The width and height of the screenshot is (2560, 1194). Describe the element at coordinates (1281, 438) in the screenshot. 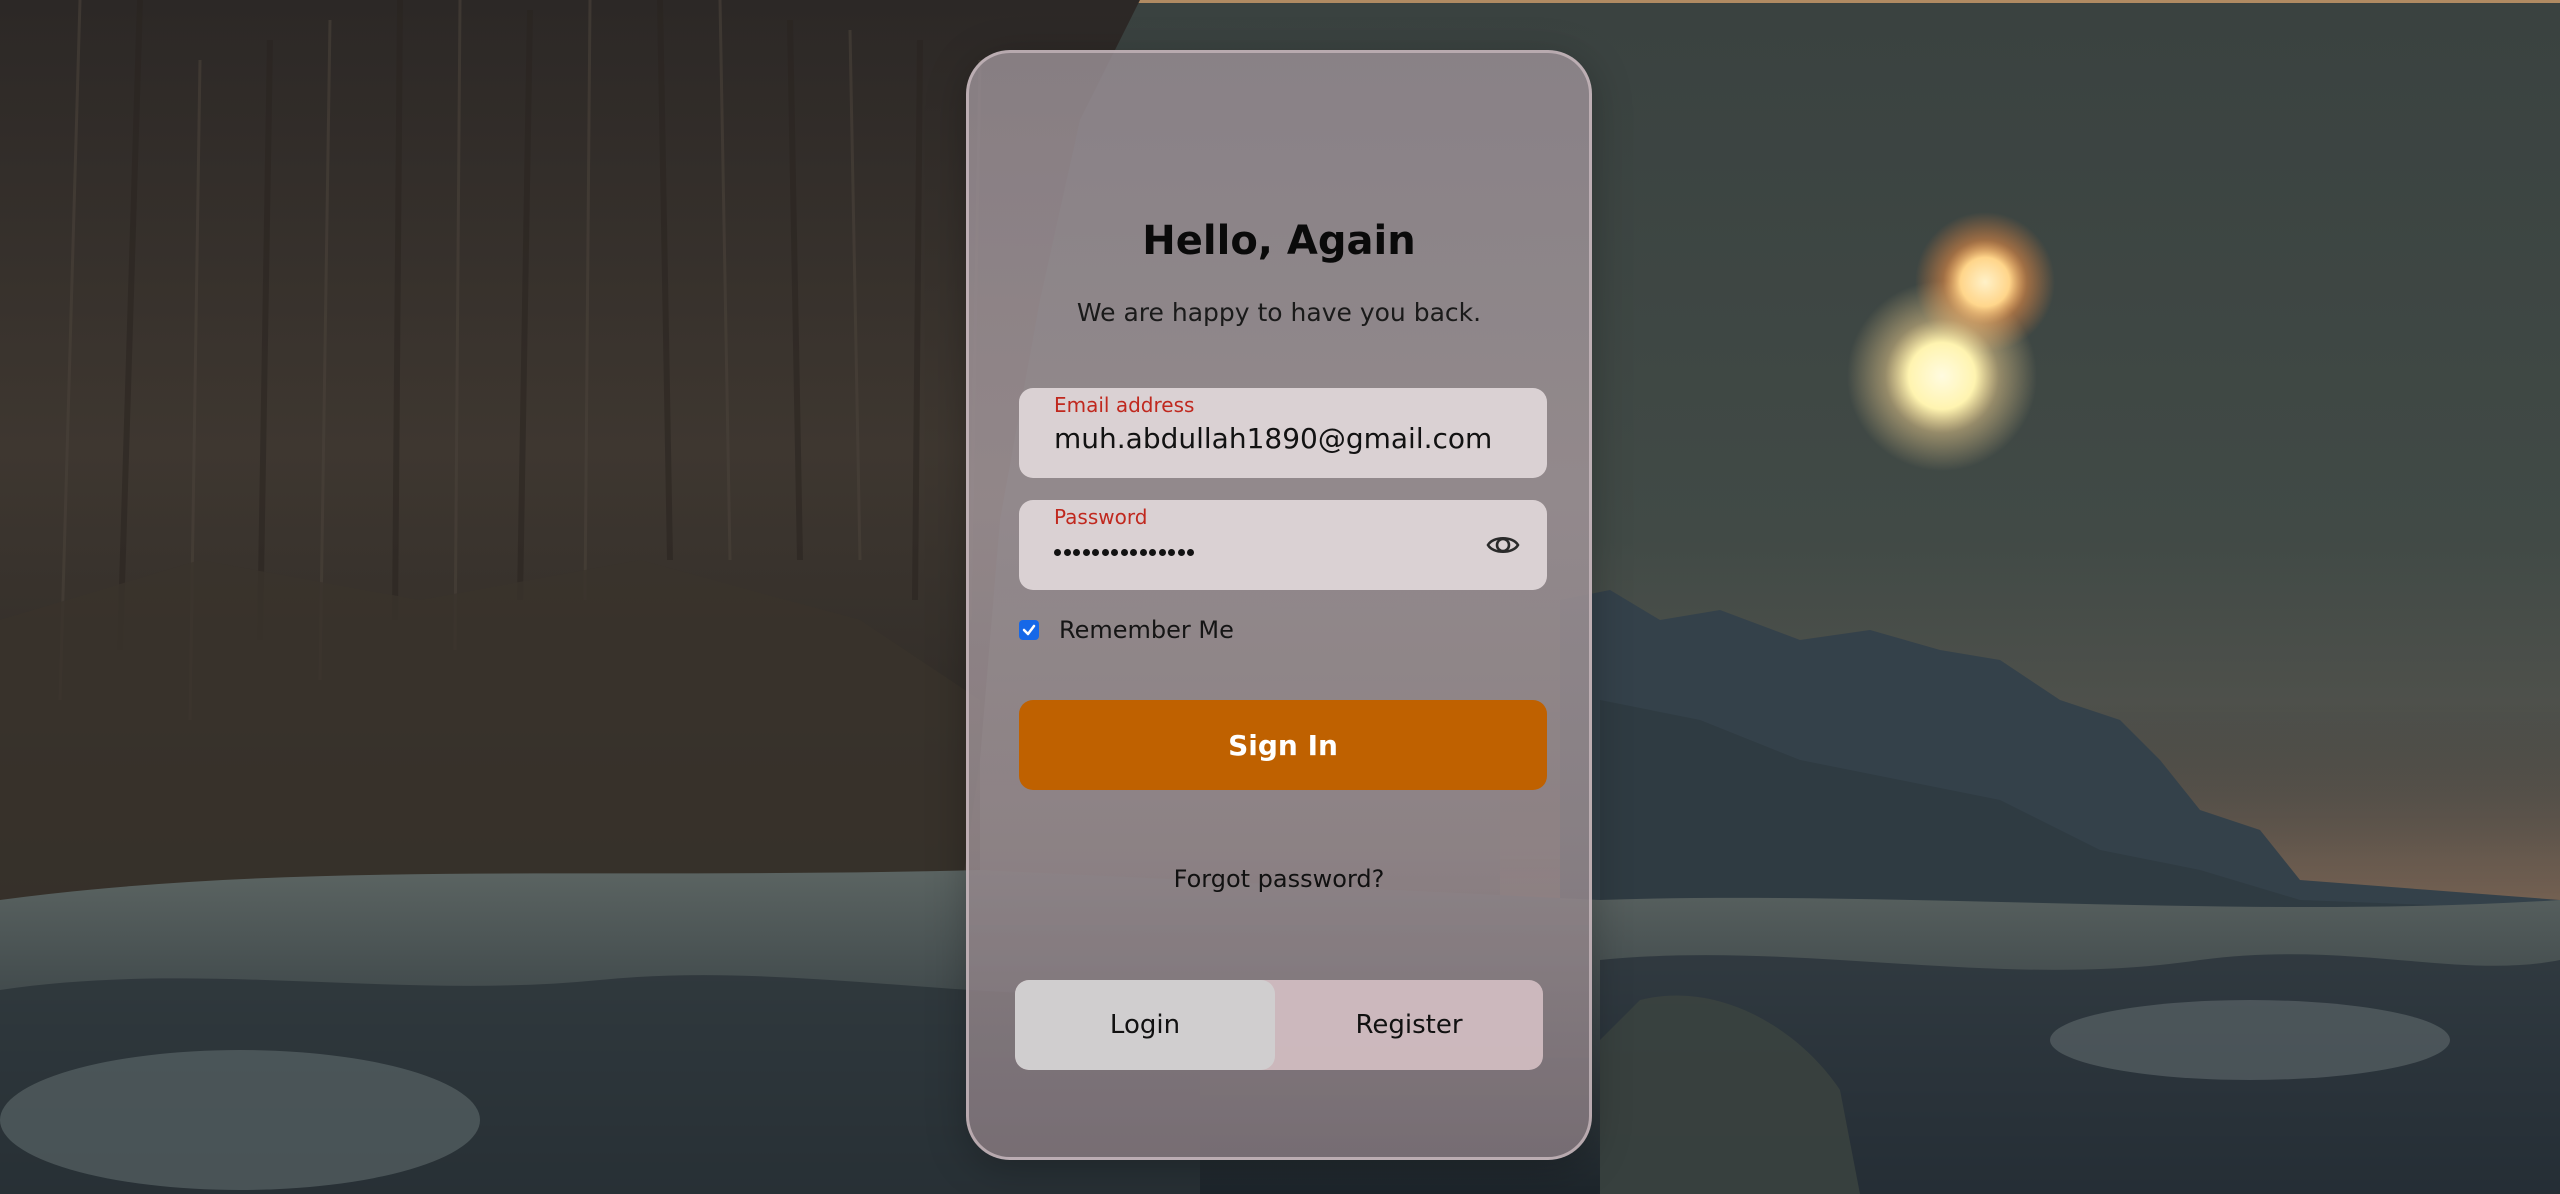

I see `email-input: muh.abdullah1890@gmail.com` at that location.